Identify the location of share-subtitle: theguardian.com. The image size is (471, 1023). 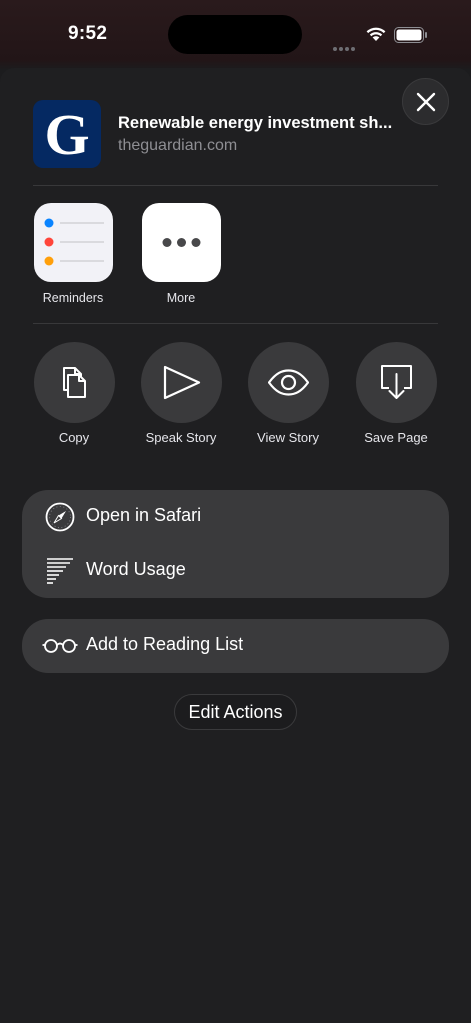
(178, 145).